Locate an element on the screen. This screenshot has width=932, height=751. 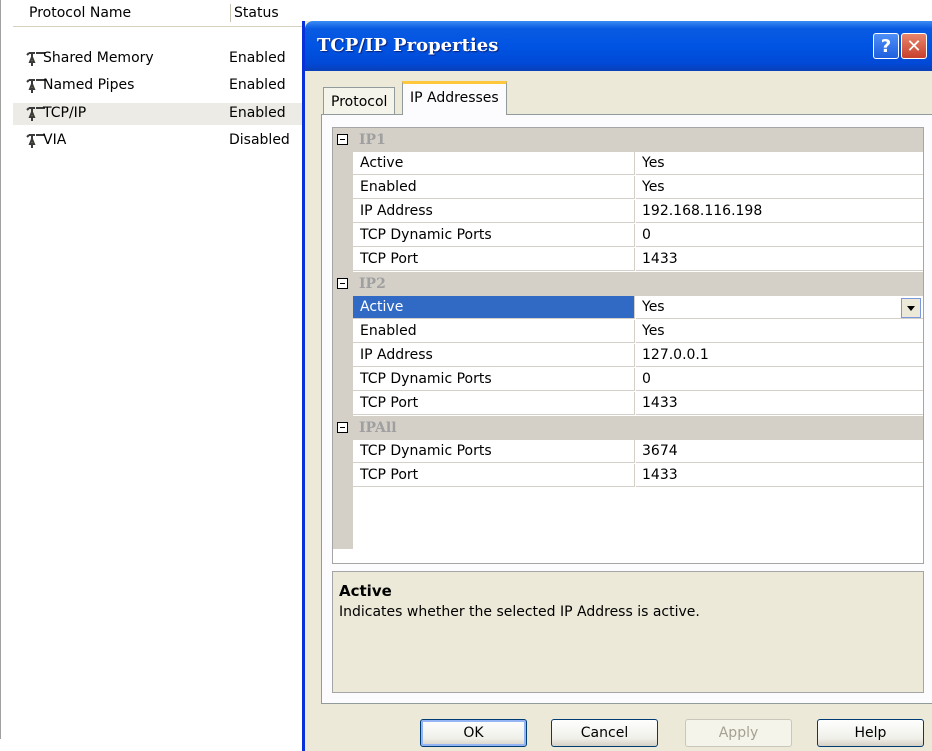
protocol-name: TCP/IP is located at coordinates (65, 113).